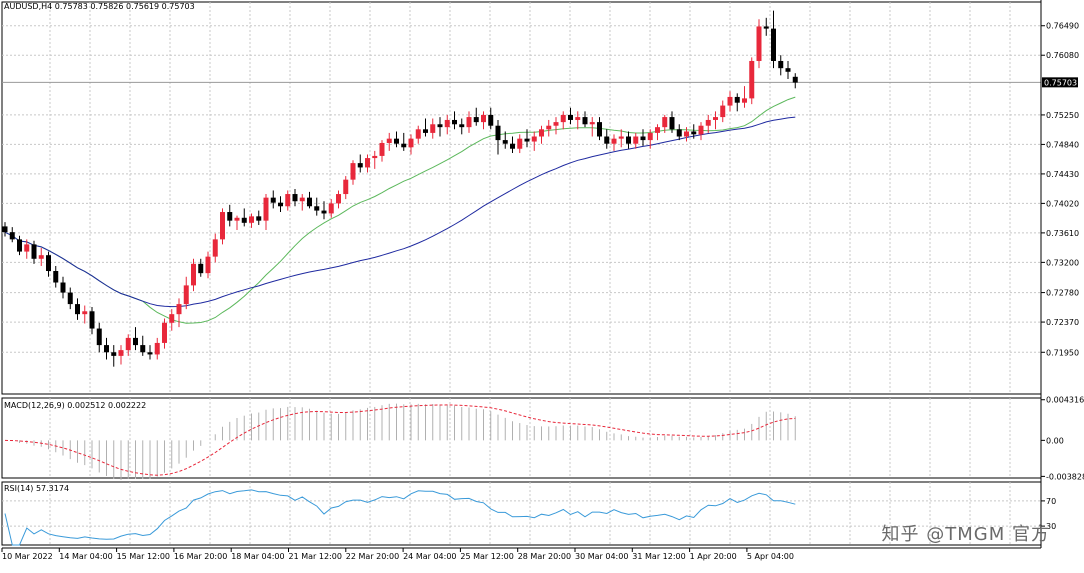  What do you see at coordinates (1062, 144) in the screenshot?
I see `price-tick-label: 0.74840` at bounding box center [1062, 144].